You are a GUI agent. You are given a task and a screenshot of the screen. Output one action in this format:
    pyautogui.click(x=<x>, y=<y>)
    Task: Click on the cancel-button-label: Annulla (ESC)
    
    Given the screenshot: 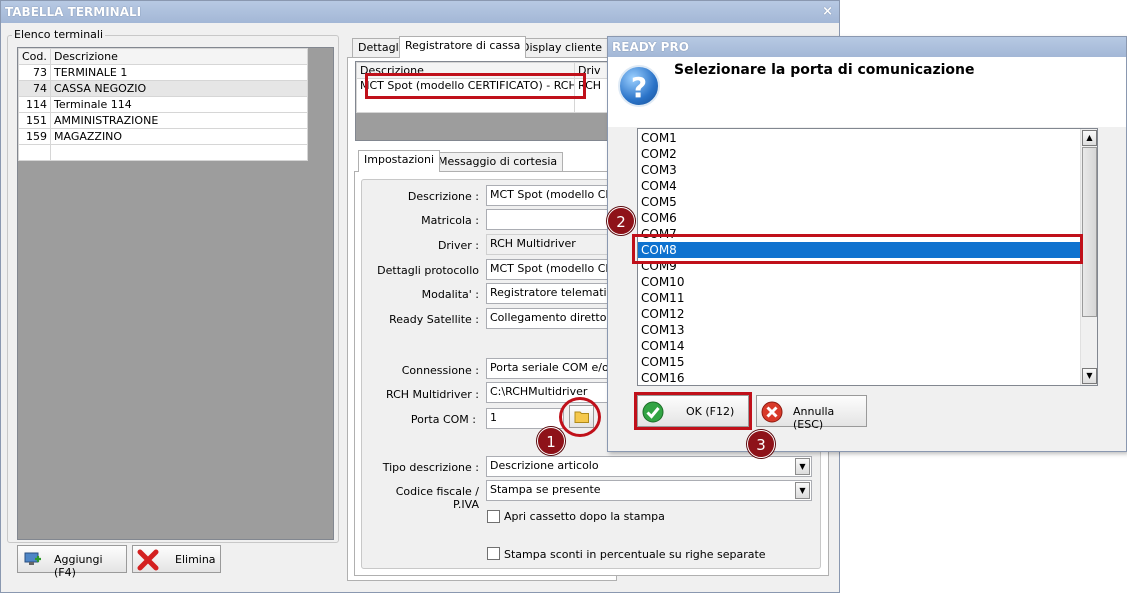 What is the action you would take?
    pyautogui.click(x=814, y=418)
    